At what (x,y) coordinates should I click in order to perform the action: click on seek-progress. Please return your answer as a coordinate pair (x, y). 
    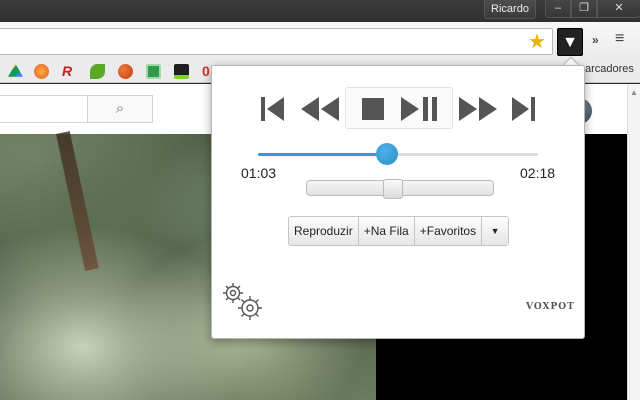
    Looking at the image, I should click on (323, 154).